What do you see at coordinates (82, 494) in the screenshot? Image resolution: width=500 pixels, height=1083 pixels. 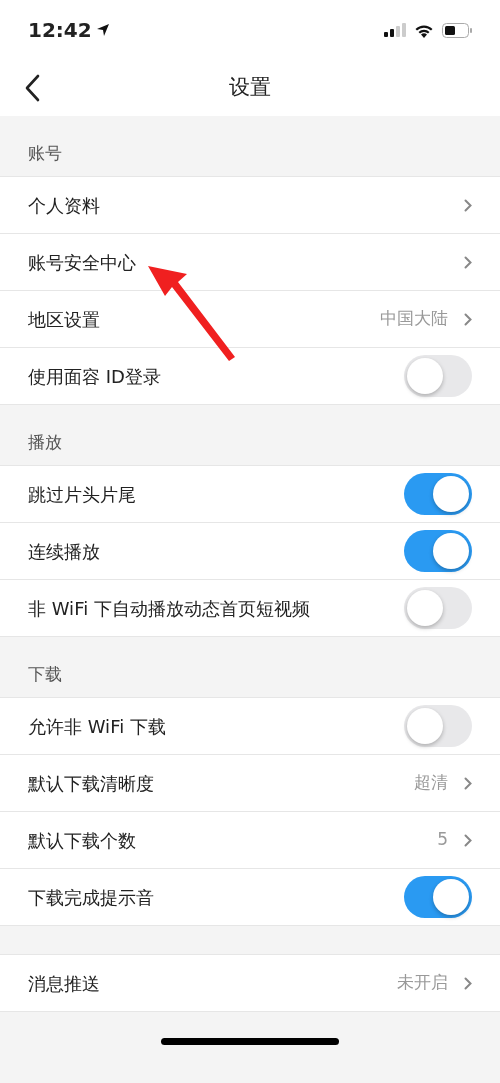 I see `setting-label: 跳过片头片尾` at bounding box center [82, 494].